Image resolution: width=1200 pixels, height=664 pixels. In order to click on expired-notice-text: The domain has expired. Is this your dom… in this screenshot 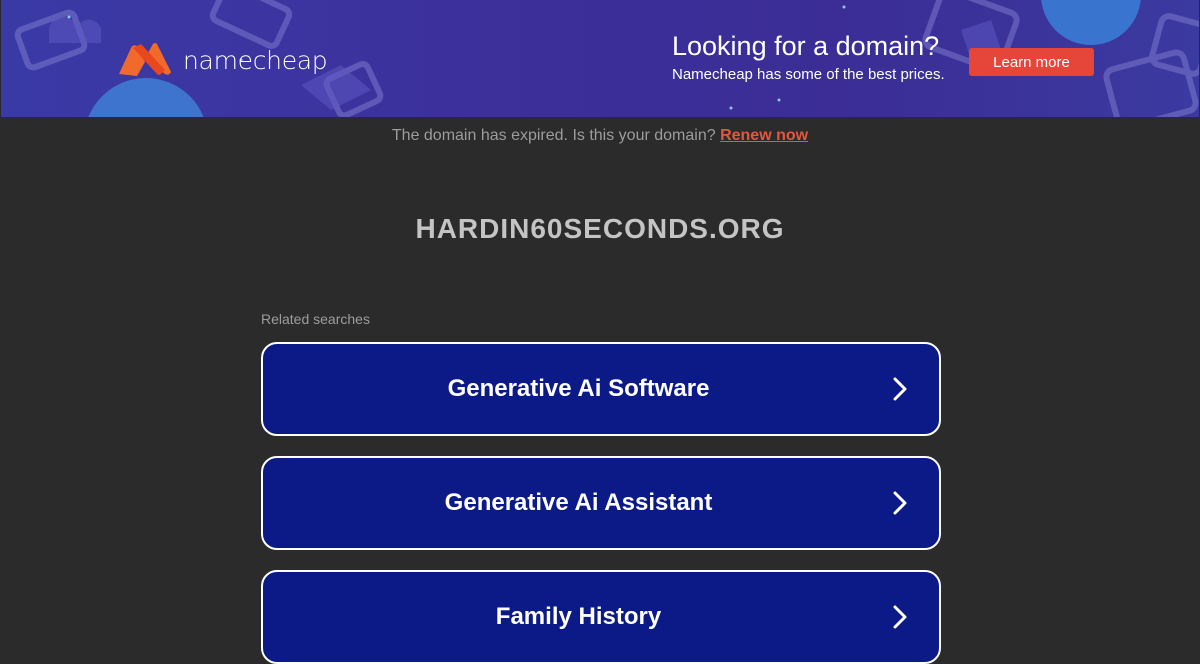, I will do `click(553, 135)`.